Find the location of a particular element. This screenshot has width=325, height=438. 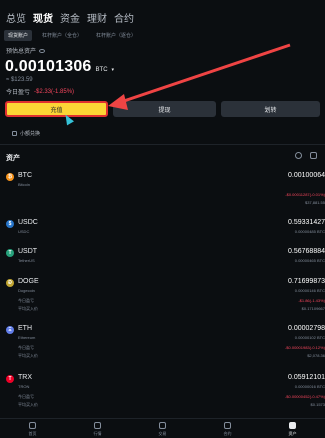

nav-markets: 行情 is located at coordinates (98, 429).